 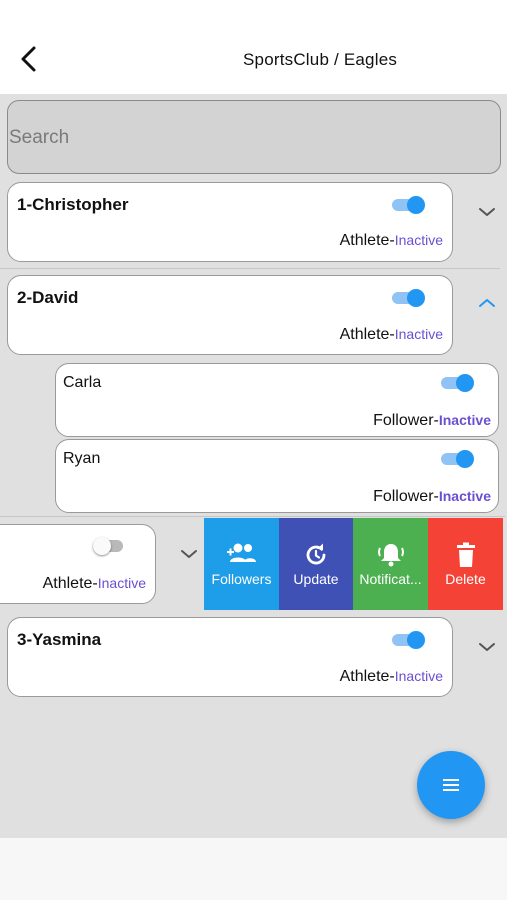 I want to click on member-card-swiped: Athlete-Inactive, so click(x=78, y=564).